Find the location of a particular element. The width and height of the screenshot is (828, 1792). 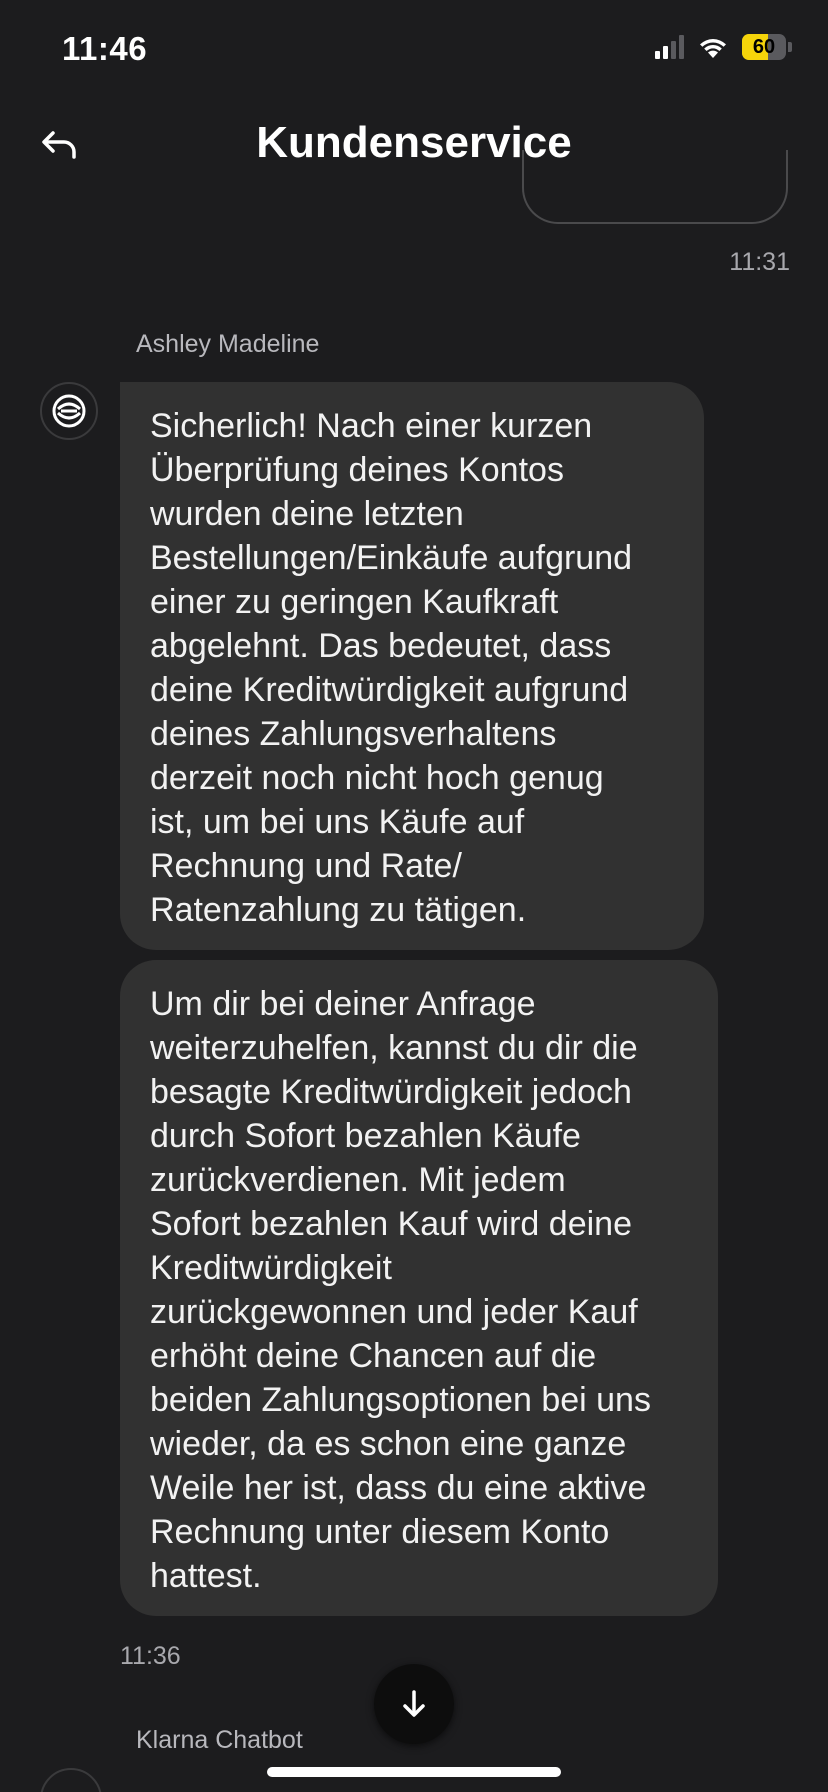

agent-avatar is located at coordinates (69, 411).